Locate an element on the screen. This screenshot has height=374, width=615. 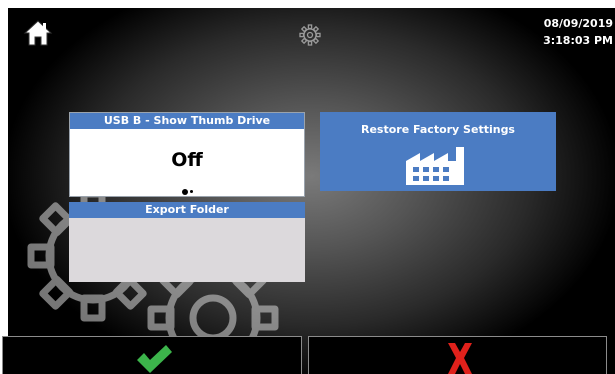
usb-setting-value: Off is located at coordinates (187, 160).